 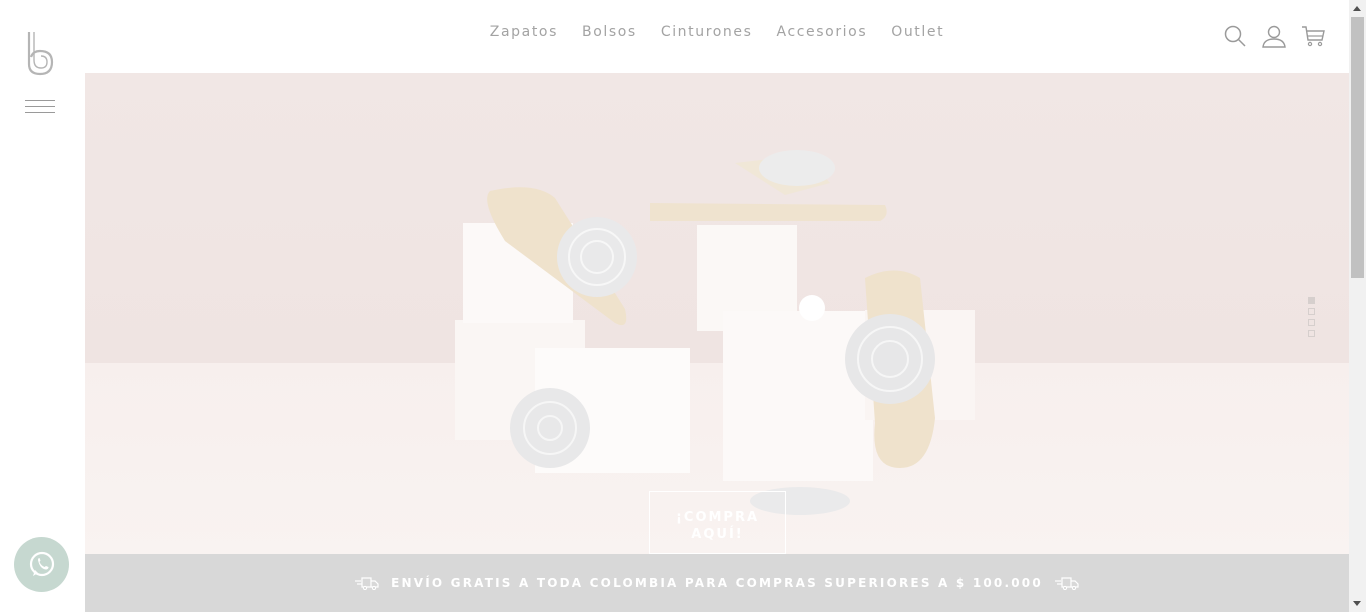 What do you see at coordinates (524, 32) in the screenshot?
I see `nav-item-zapatos: Zapatos` at bounding box center [524, 32].